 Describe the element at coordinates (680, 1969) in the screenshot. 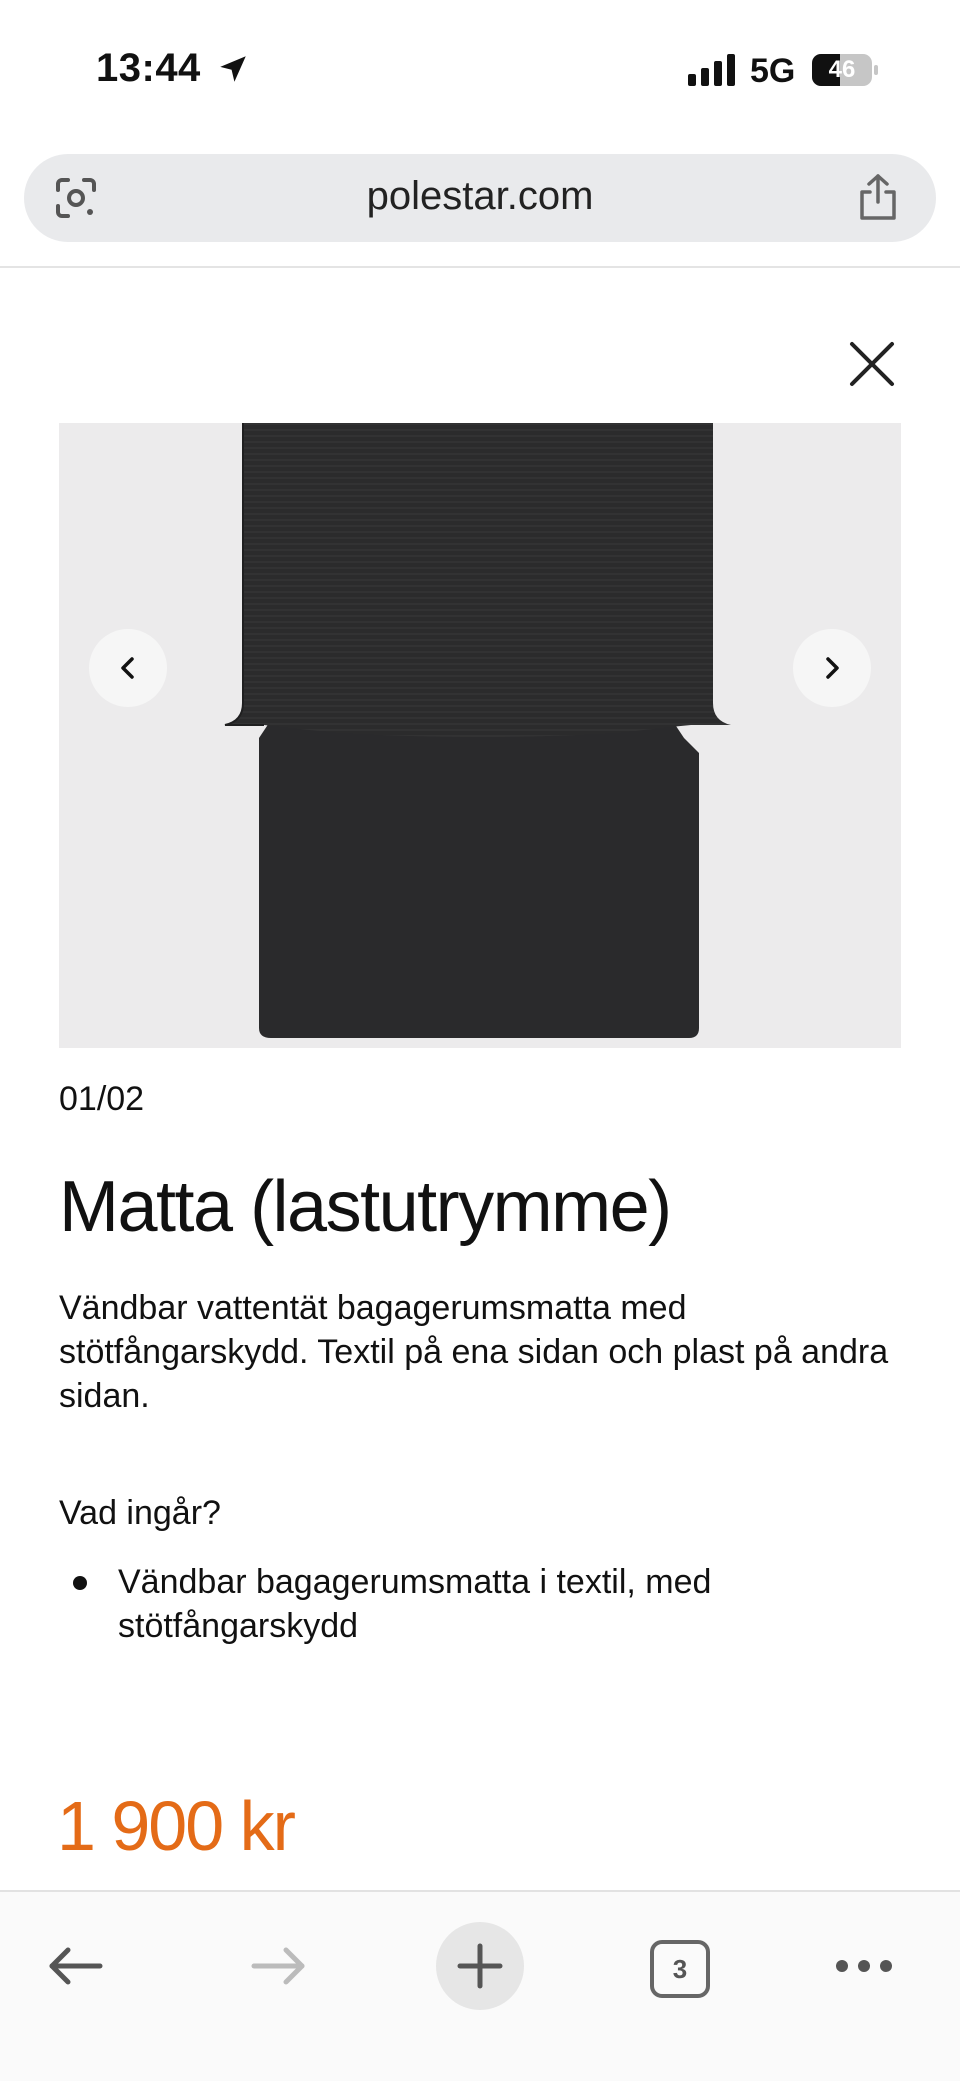

I see `tabs-button: 3` at that location.